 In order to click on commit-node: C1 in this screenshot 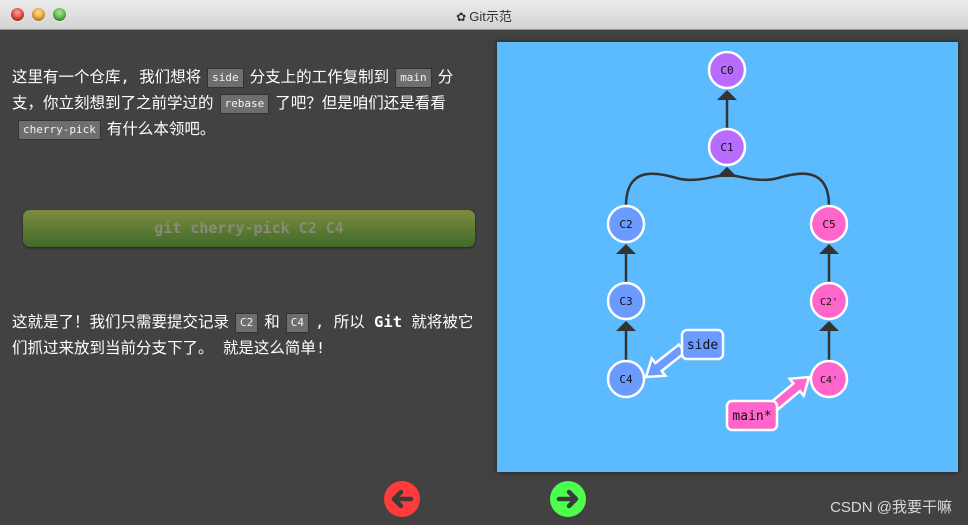, I will do `click(727, 147)`.